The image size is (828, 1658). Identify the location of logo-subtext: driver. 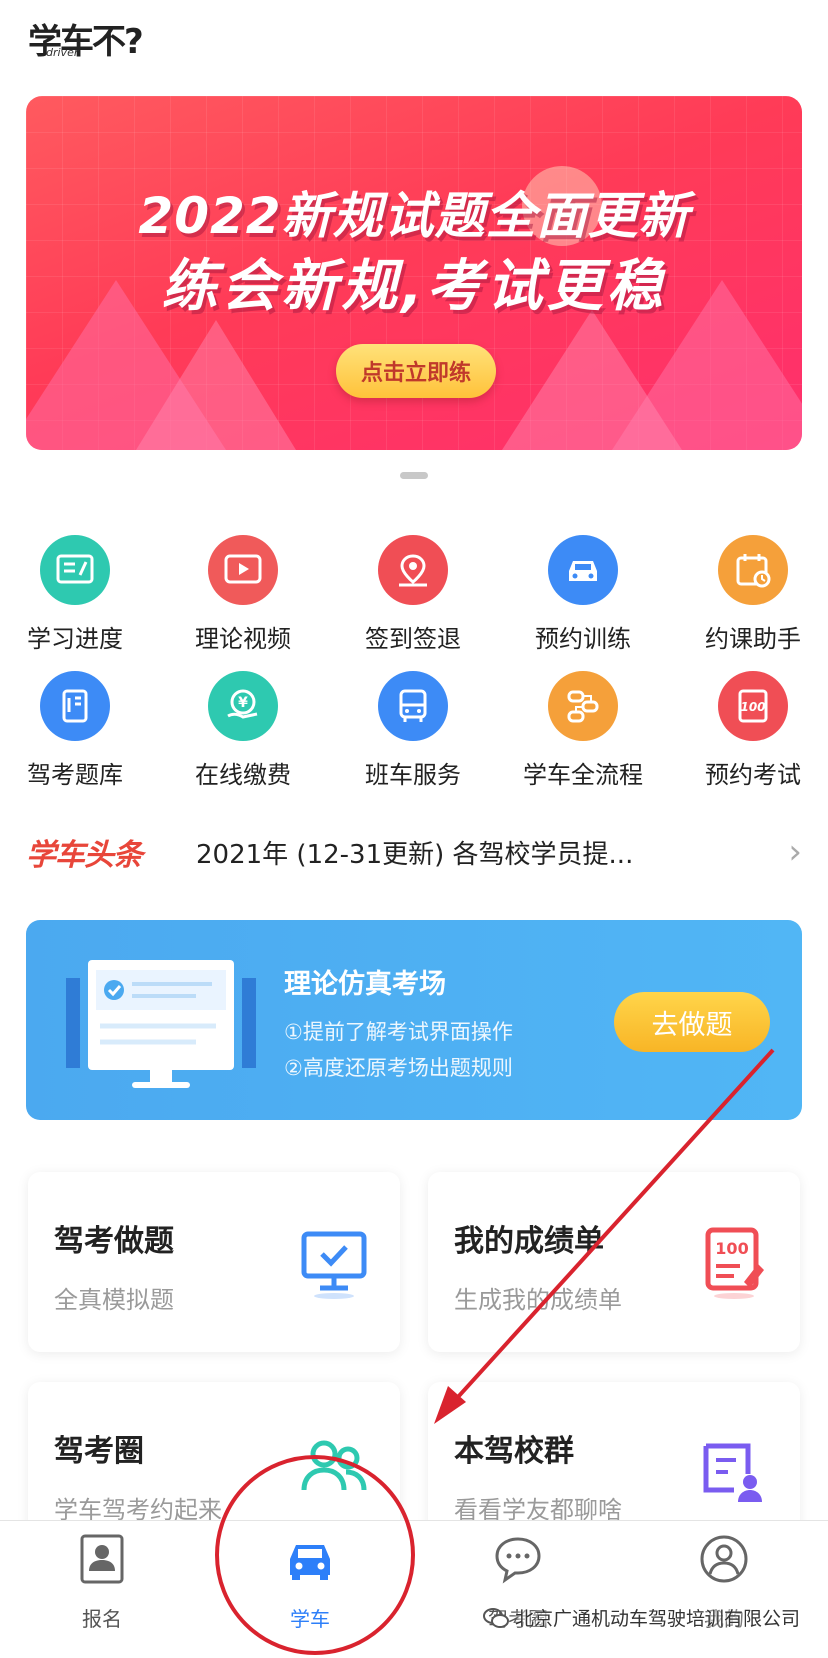
(62, 52).